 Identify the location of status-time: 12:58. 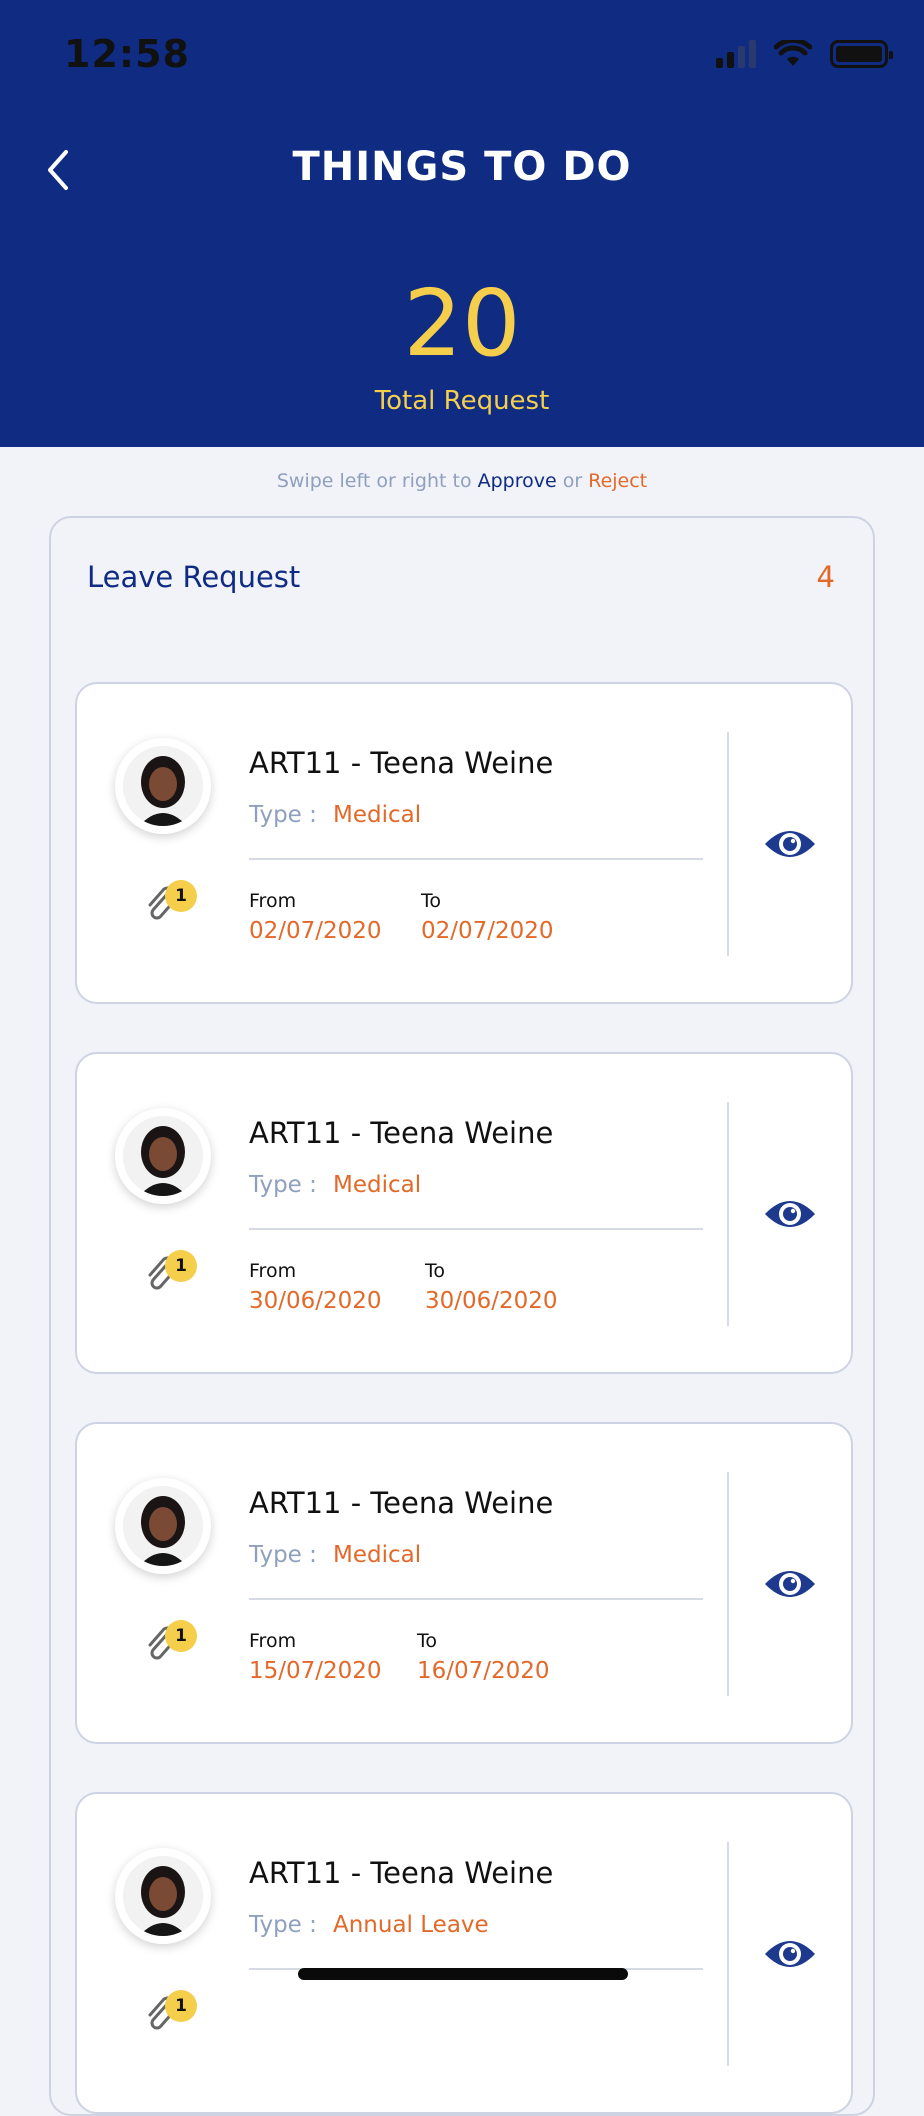
(127, 54).